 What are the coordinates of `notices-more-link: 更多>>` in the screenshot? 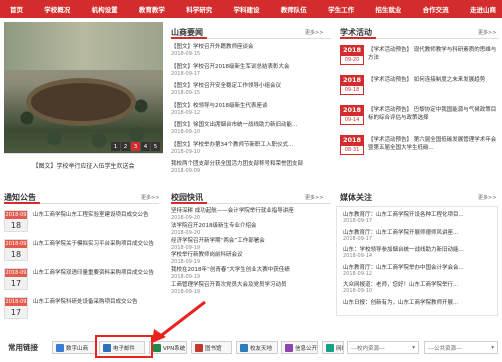 It's located at (150, 197).